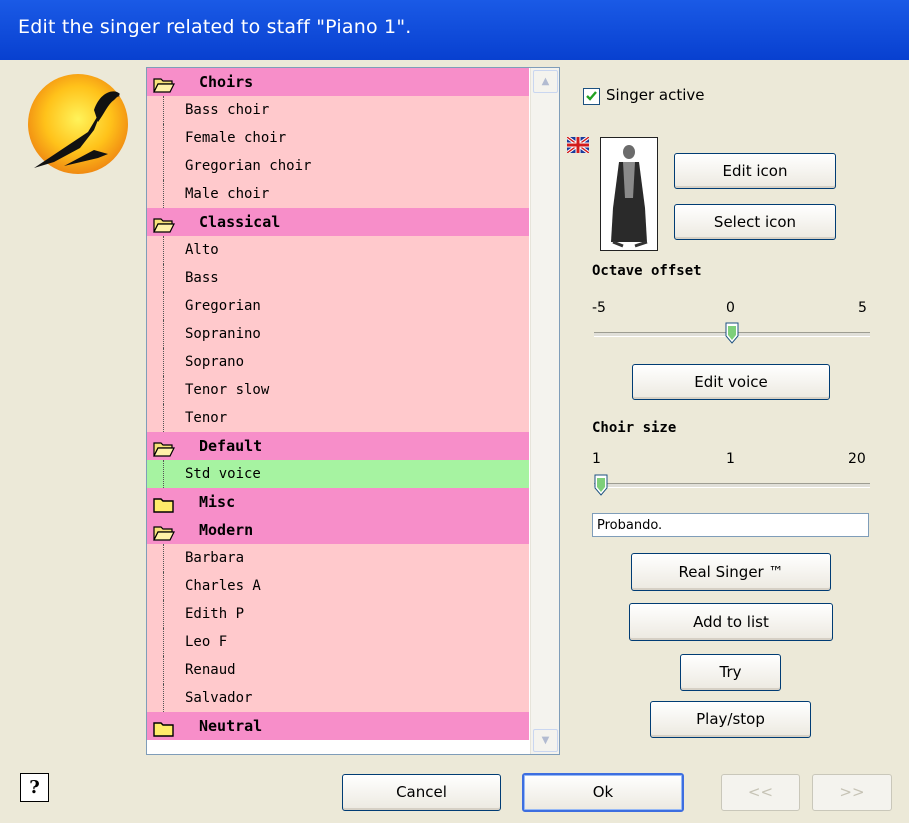 This screenshot has height=823, width=909. What do you see at coordinates (338, 614) in the screenshot?
I see `list-item: Edith P` at bounding box center [338, 614].